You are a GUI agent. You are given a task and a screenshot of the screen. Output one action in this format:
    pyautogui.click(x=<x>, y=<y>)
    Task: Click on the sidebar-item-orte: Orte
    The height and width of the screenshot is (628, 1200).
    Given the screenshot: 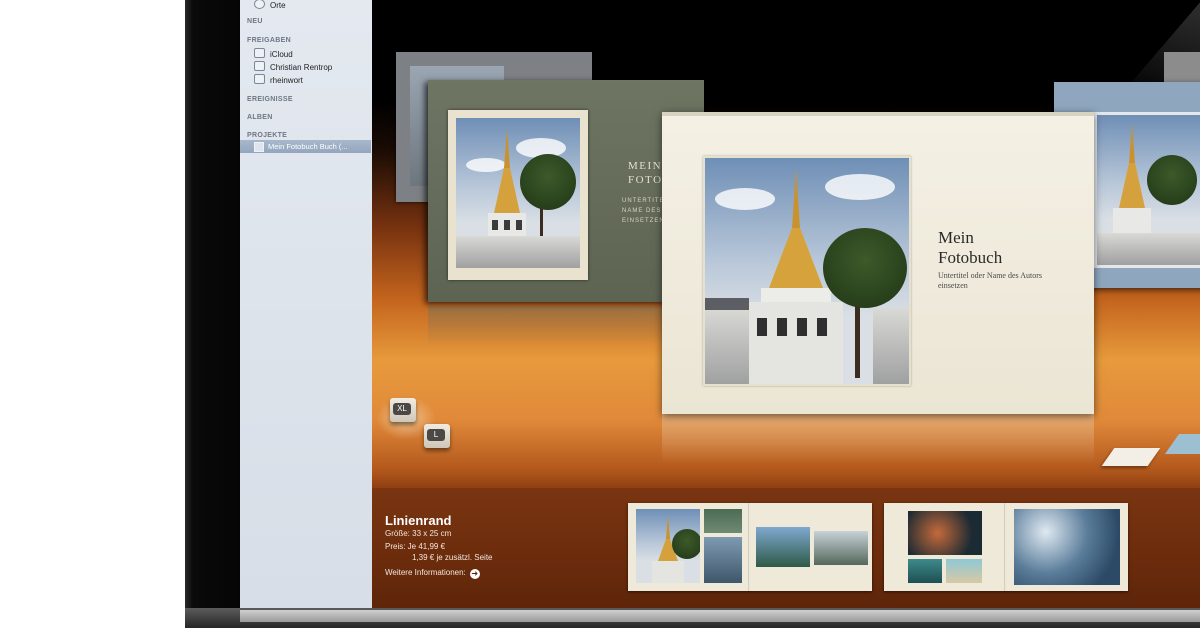 What is the action you would take?
    pyautogui.click(x=270, y=5)
    